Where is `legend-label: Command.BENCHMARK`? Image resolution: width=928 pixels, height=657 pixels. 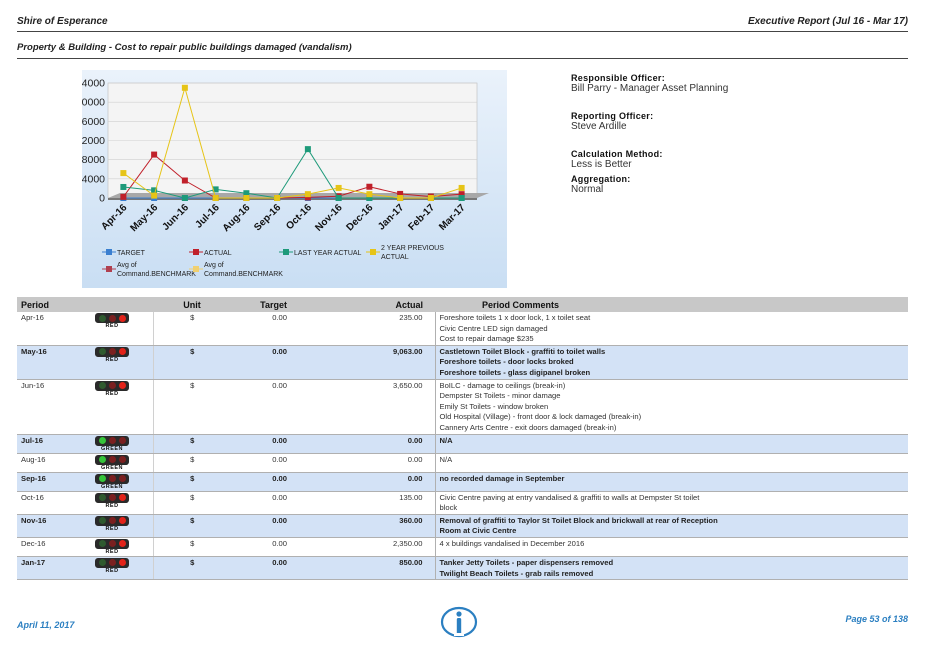 legend-label: Command.BENCHMARK is located at coordinates (156, 274).